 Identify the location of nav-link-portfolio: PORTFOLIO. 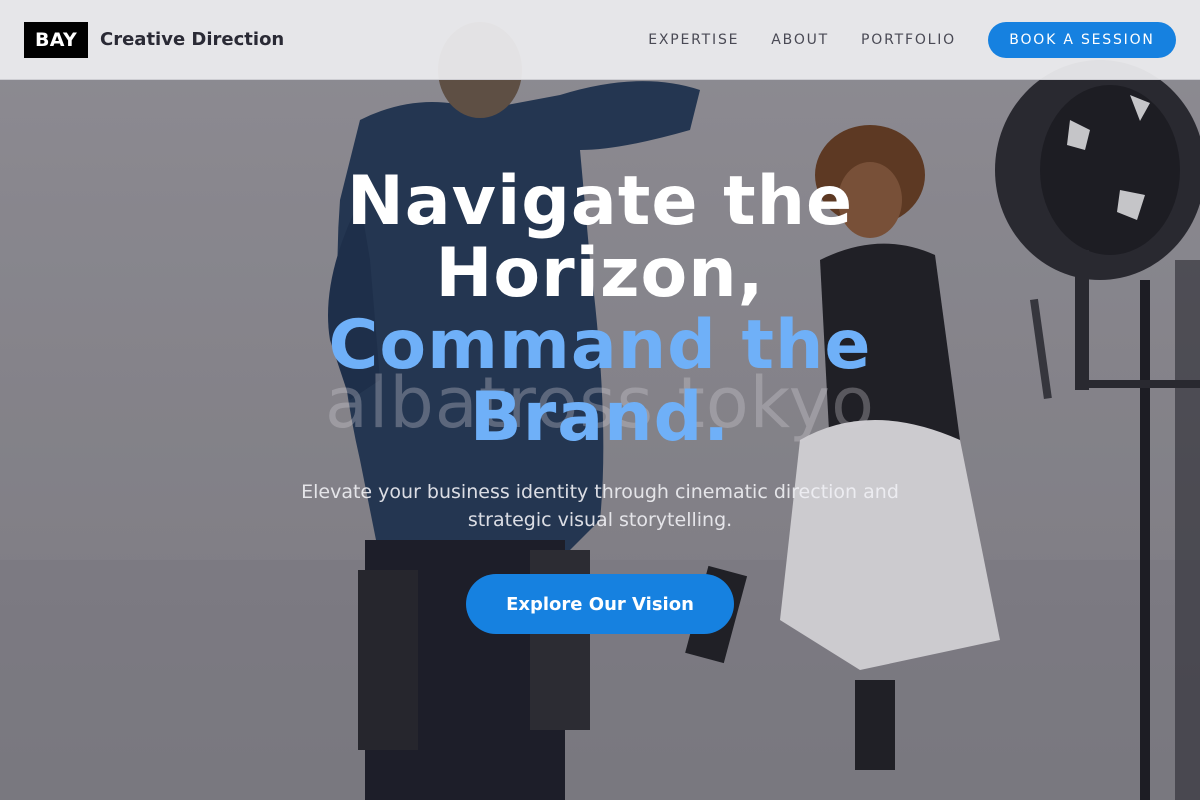
(908, 40).